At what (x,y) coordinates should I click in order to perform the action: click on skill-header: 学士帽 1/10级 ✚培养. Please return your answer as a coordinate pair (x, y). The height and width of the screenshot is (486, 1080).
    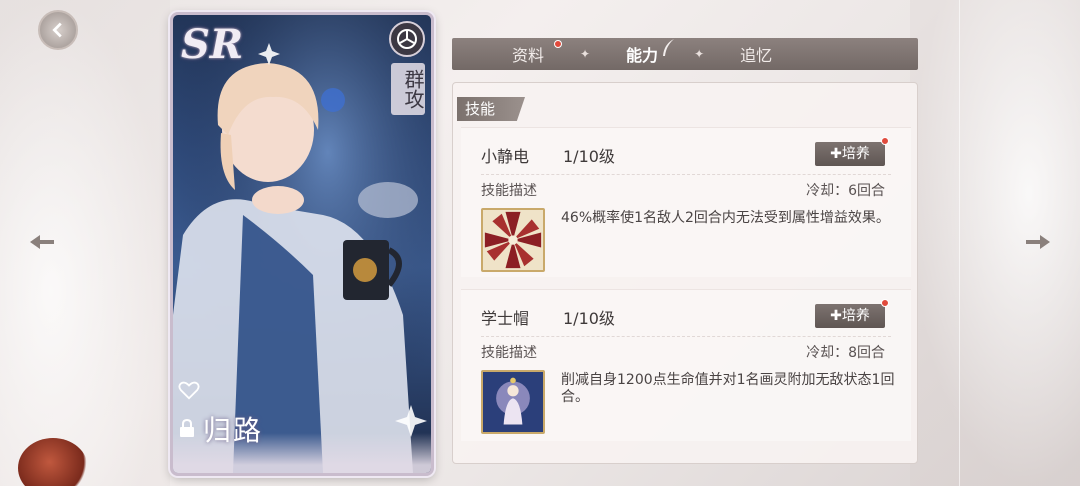
    Looking at the image, I should click on (686, 314).